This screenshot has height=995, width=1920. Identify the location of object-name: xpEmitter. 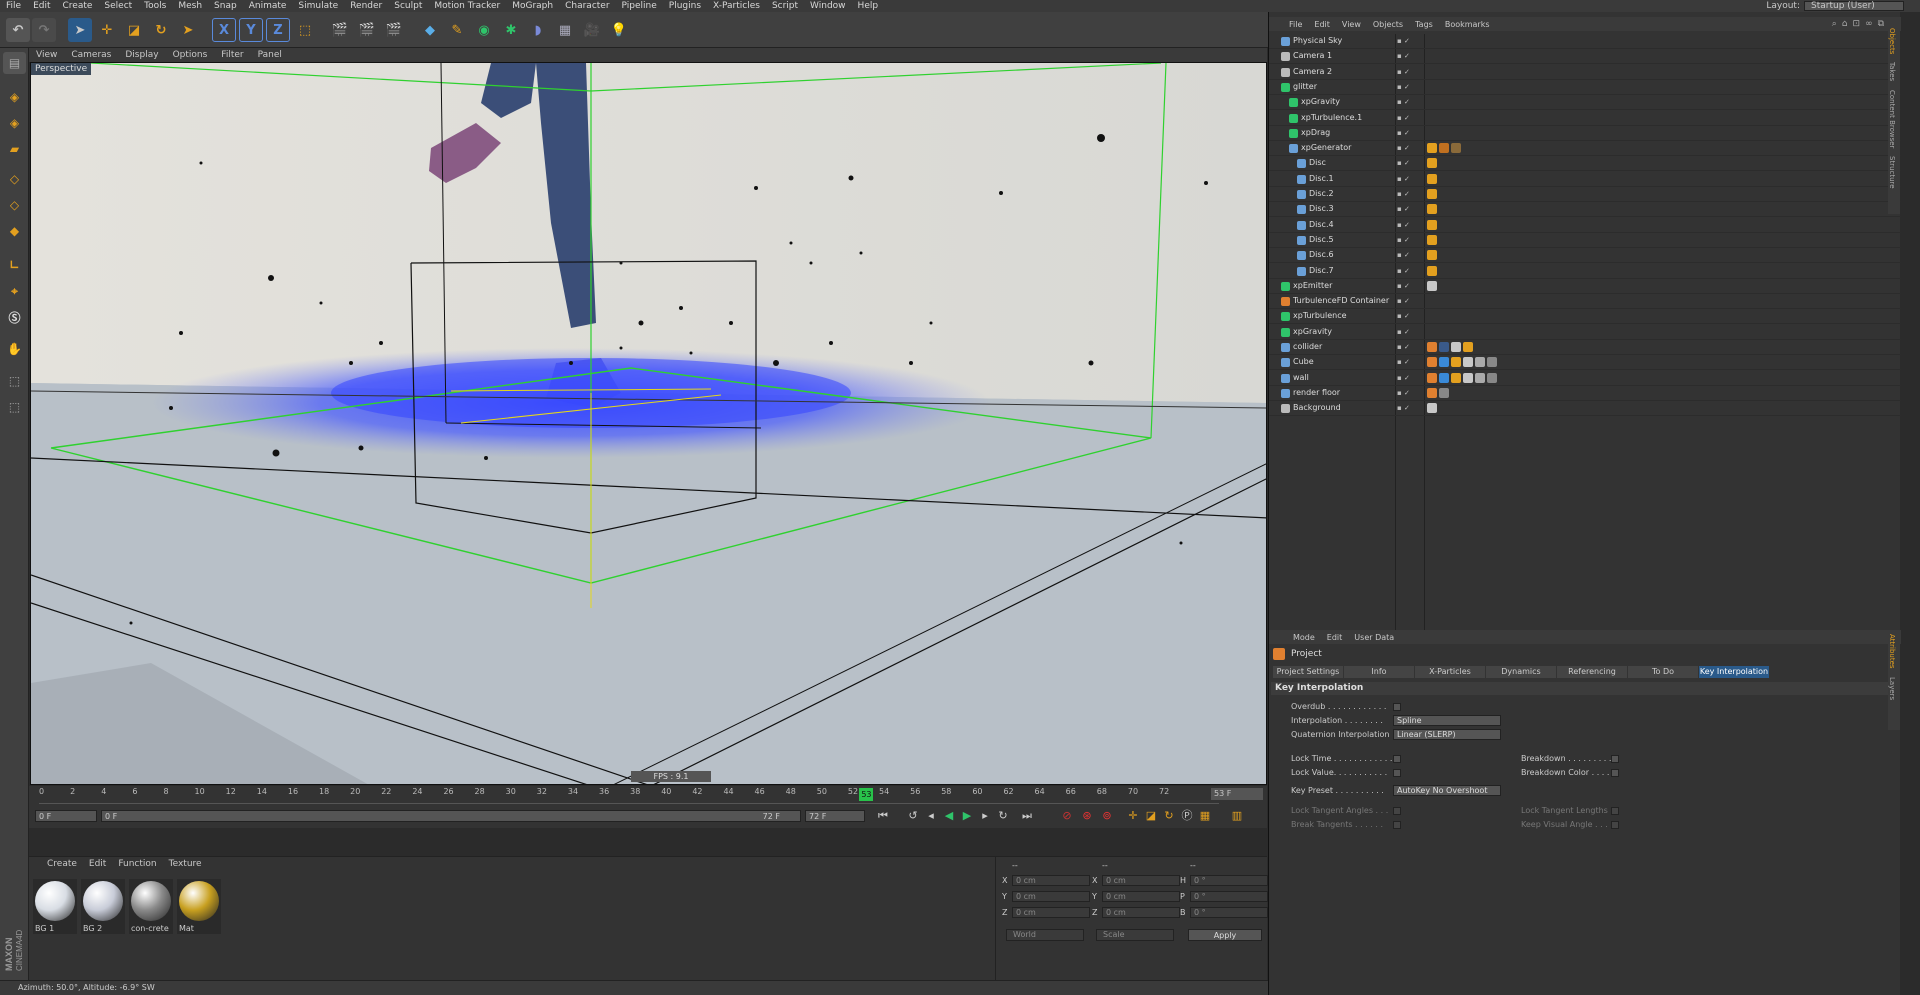
(1312, 285).